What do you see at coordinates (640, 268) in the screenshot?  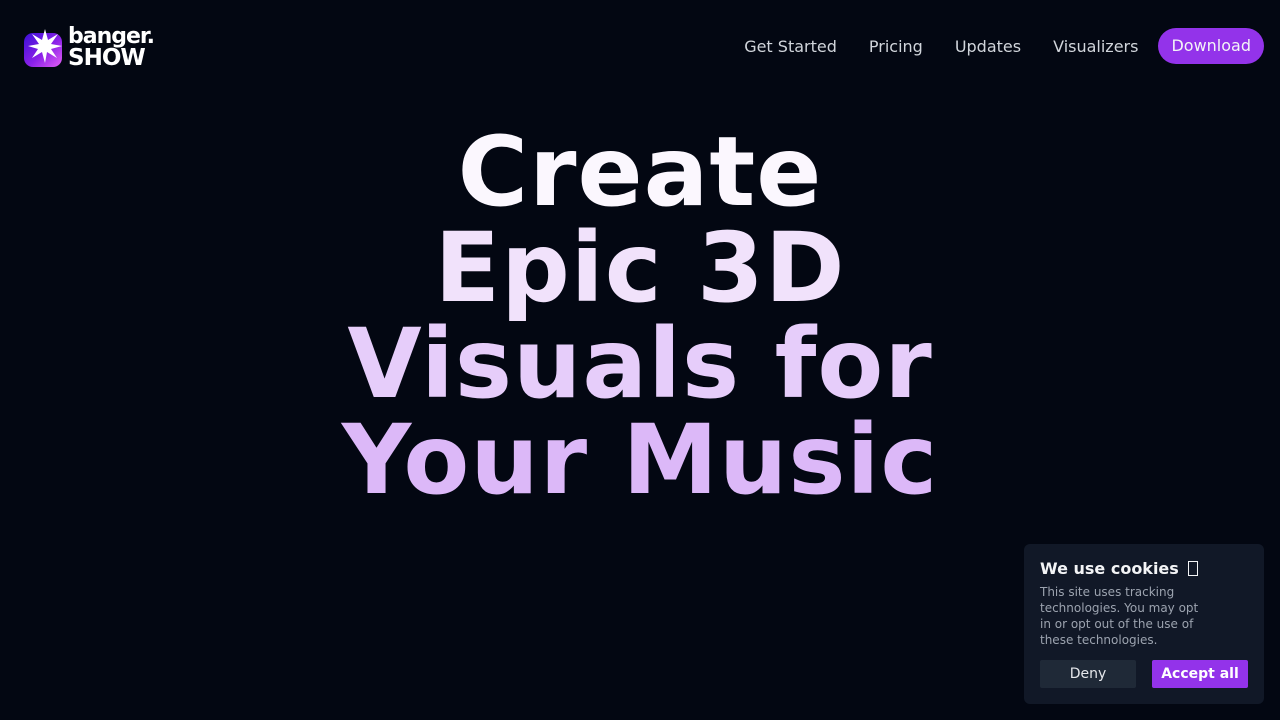 I see `hero-line-2: Epic 3D` at bounding box center [640, 268].